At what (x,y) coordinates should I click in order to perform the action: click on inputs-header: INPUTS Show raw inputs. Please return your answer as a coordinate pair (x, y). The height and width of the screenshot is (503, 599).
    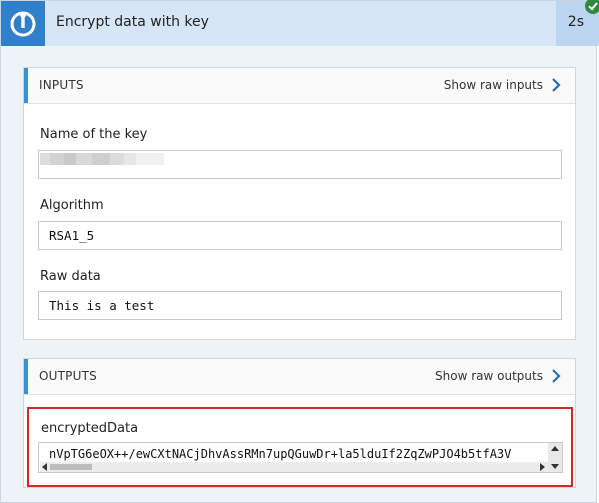
    Looking at the image, I should click on (299, 86).